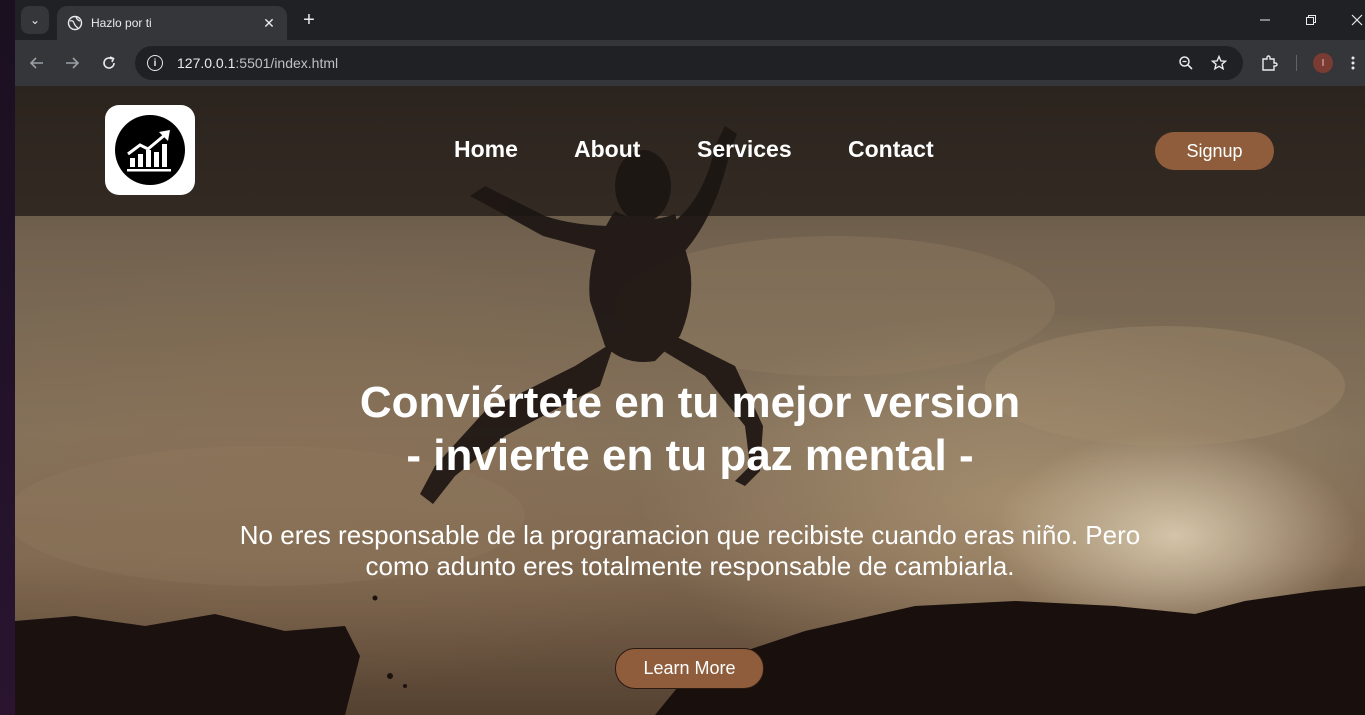 The image size is (1365, 715). I want to click on tab-title: Hazlo por ti, so click(121, 23).